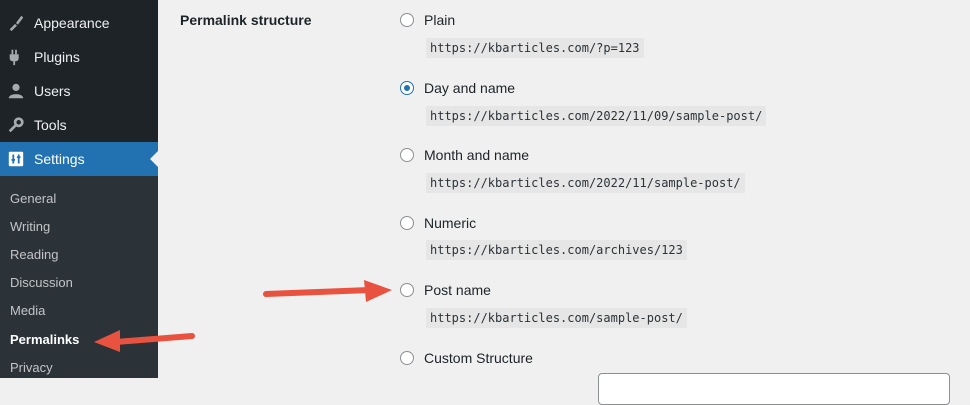 This screenshot has width=970, height=405. Describe the element at coordinates (450, 223) in the screenshot. I see `option-label: Numeric` at that location.